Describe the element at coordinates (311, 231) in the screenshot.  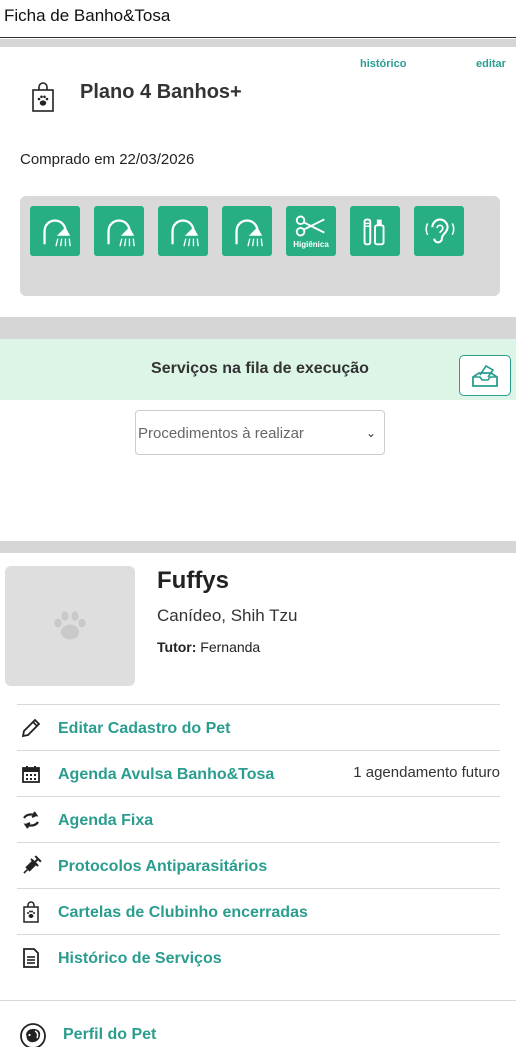
I see `scissors-icon: Higiênica` at that location.